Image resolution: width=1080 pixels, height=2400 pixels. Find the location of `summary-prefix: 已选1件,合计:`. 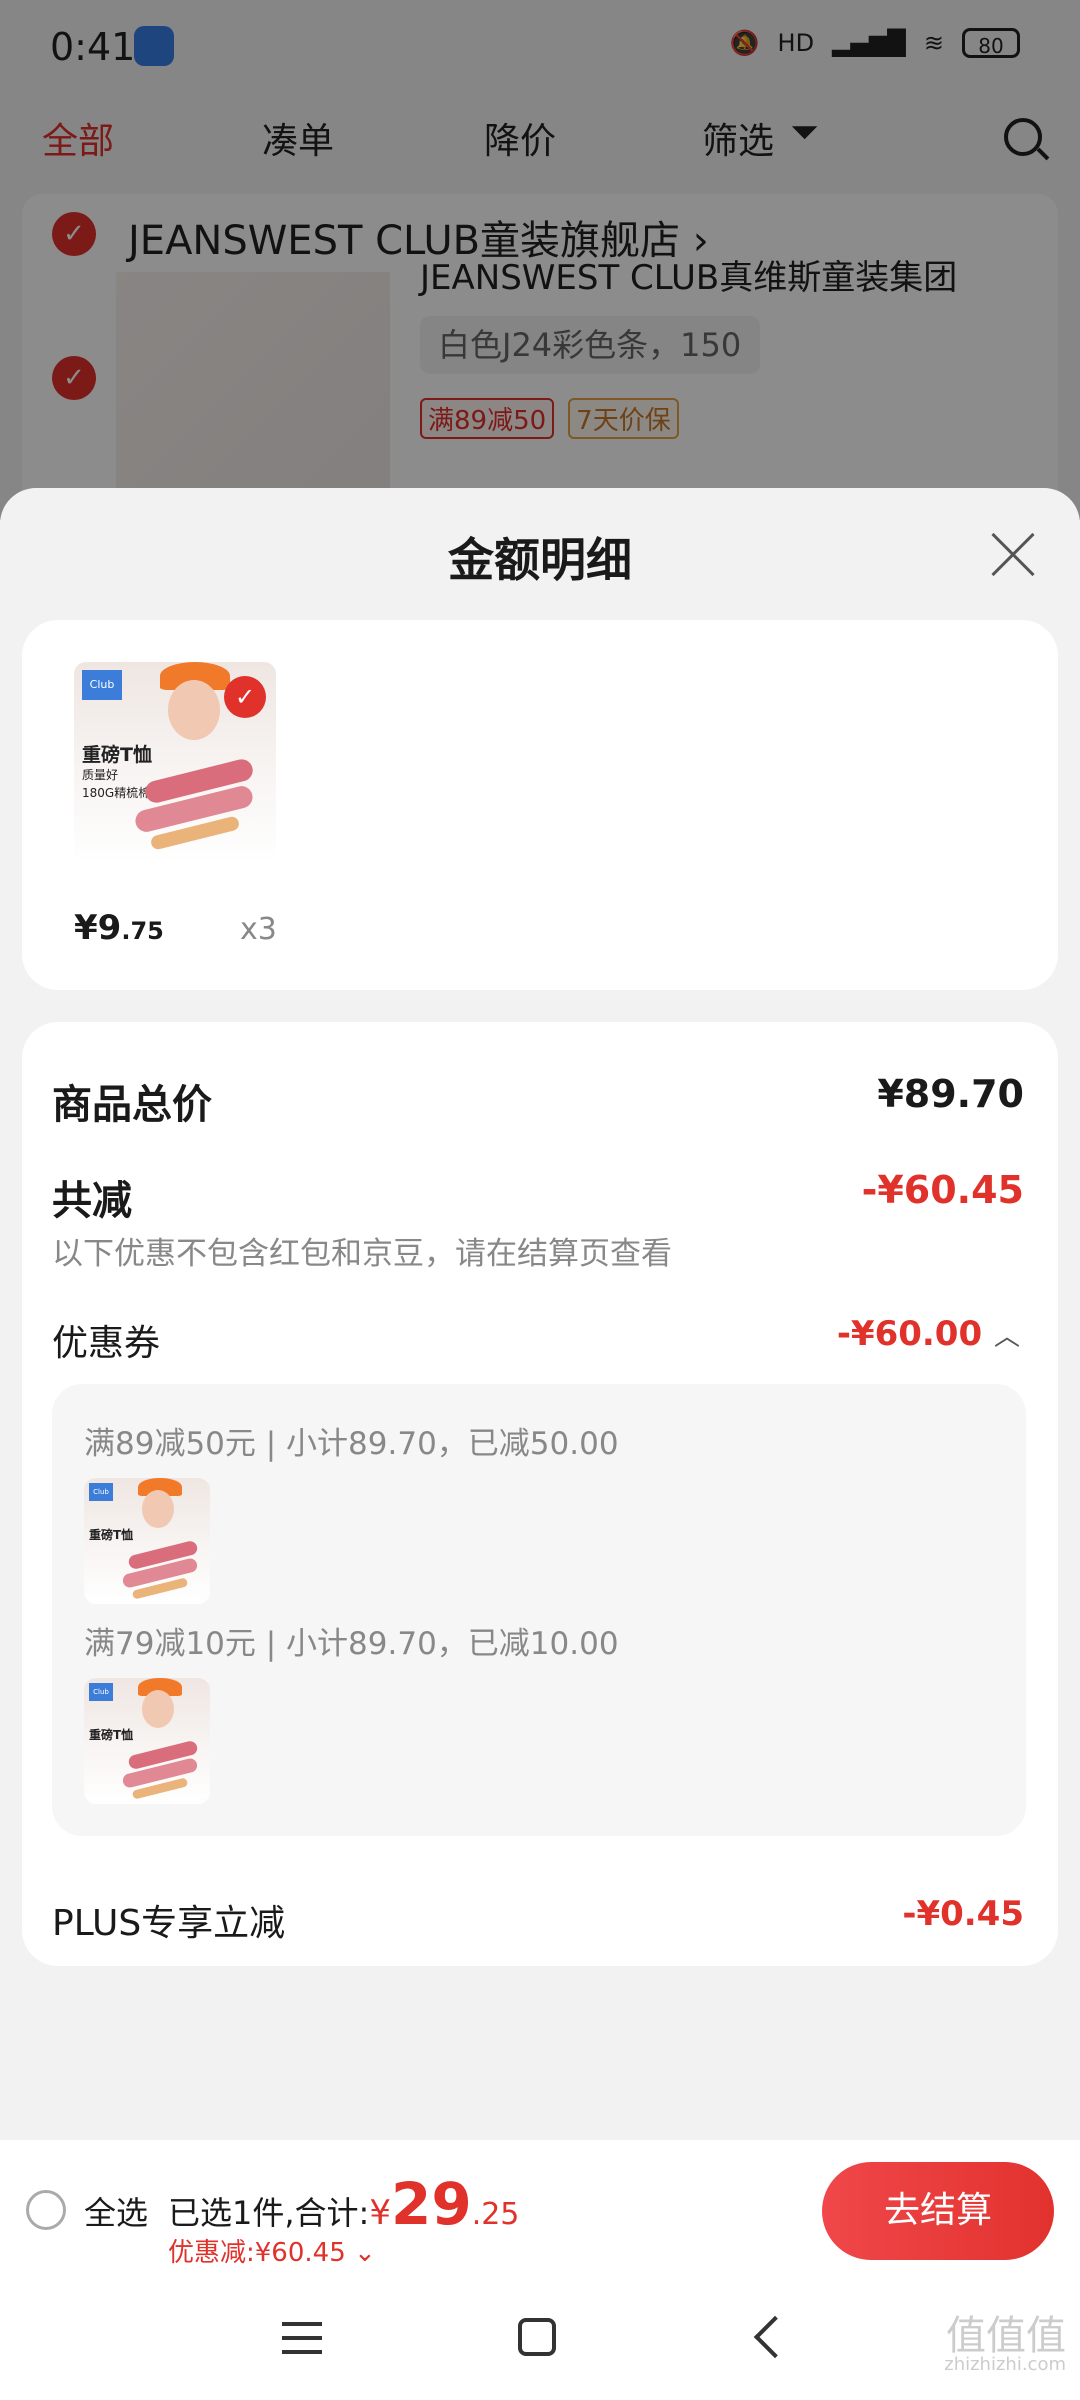

summary-prefix: 已选1件,合计: is located at coordinates (269, 2213).